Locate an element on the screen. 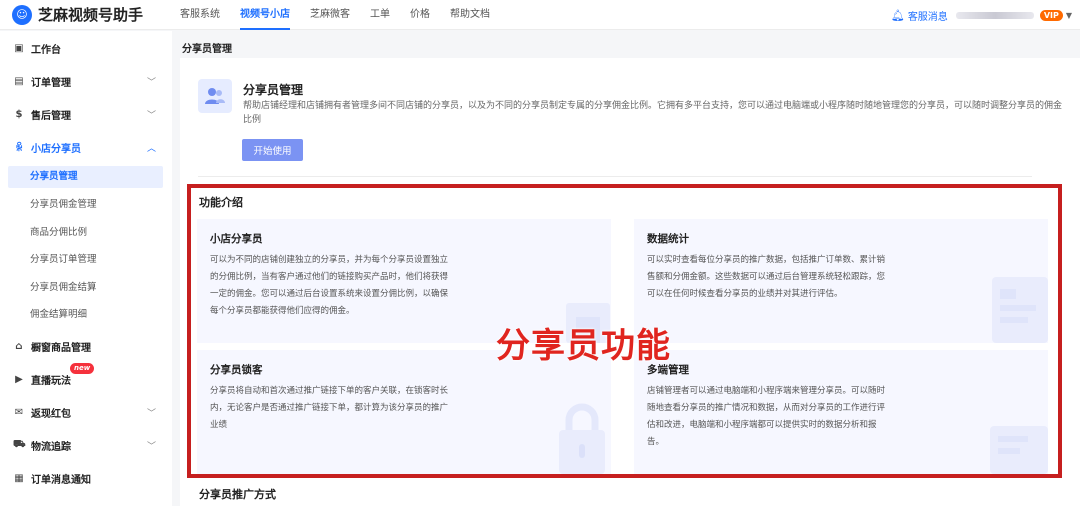  users-icon is located at coordinates (215, 96).